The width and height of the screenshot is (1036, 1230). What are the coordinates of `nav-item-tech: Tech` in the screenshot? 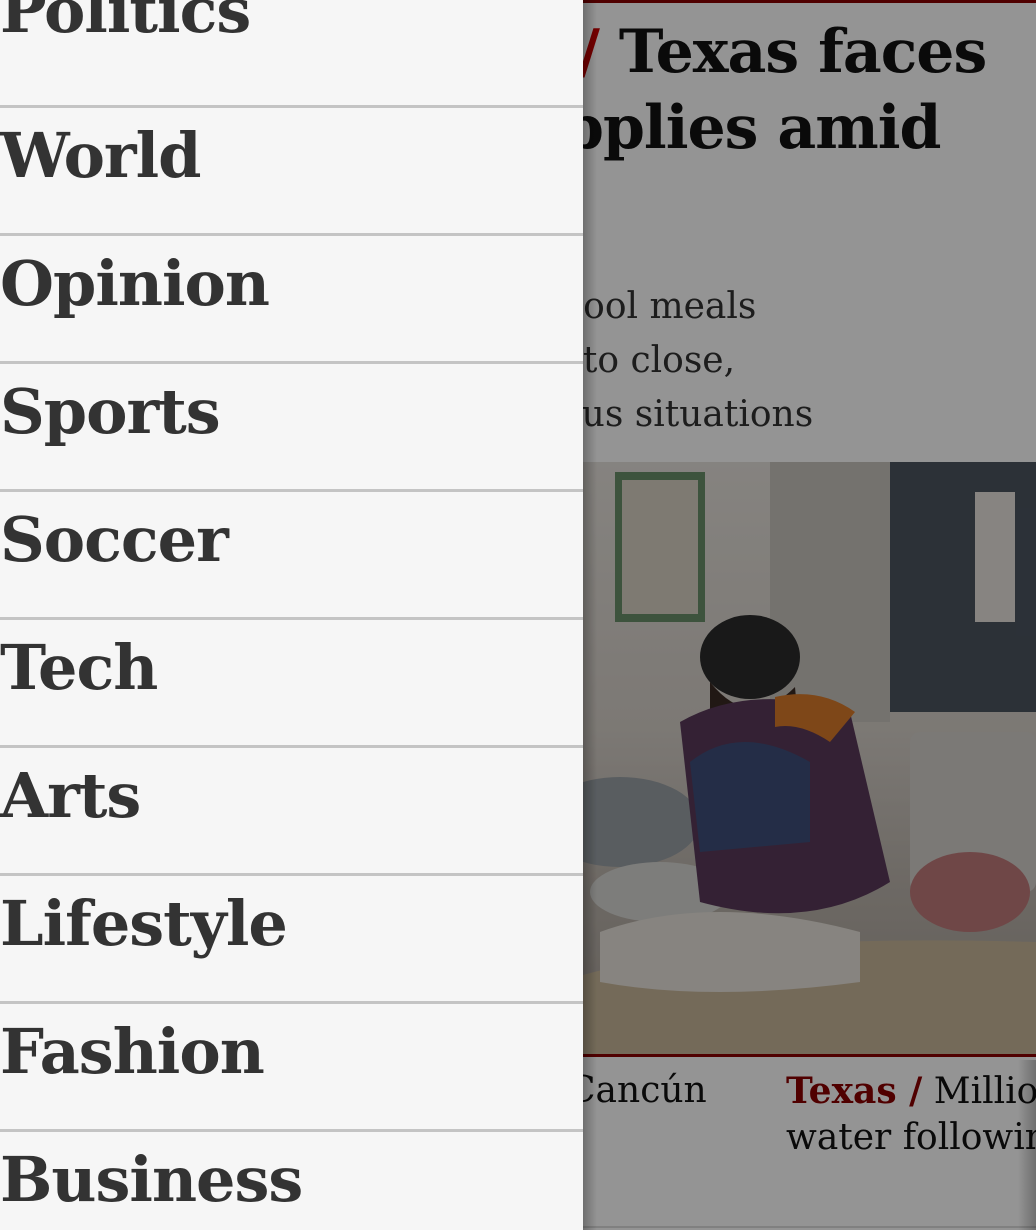 It's located at (291, 684).